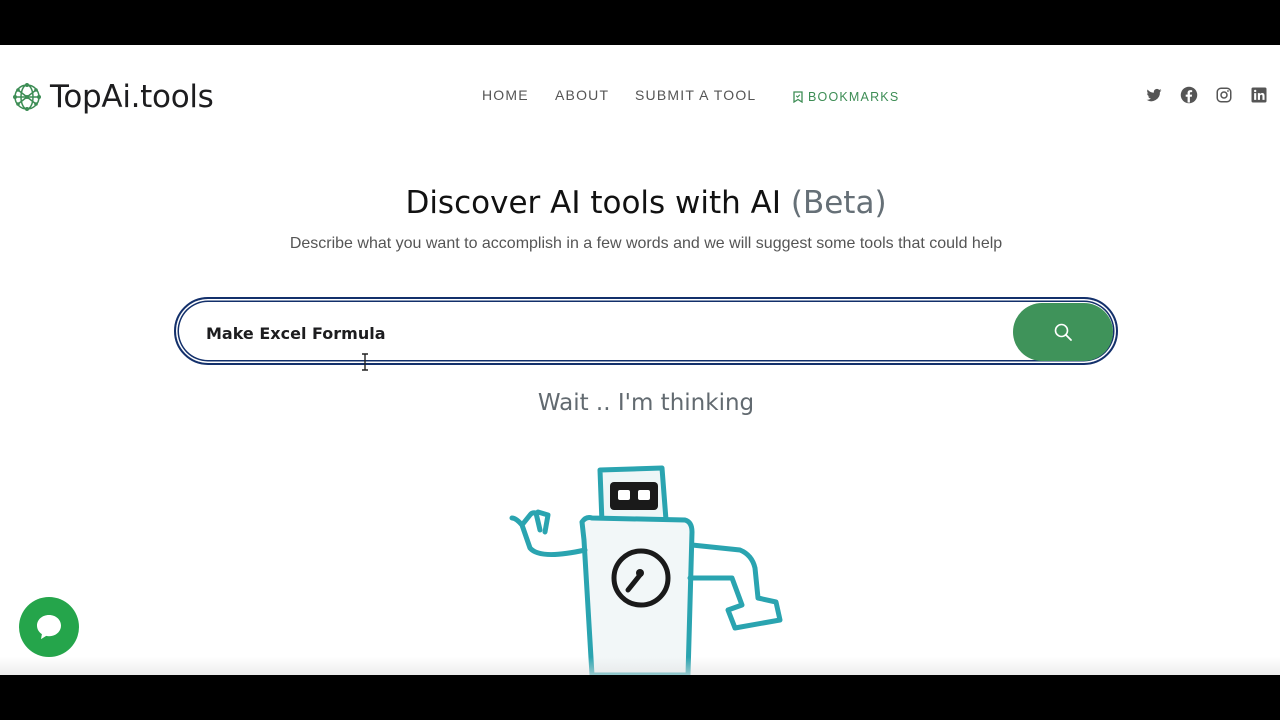 The height and width of the screenshot is (720, 1280). I want to click on main-nav: HOME ABOUT SUBMIT A TOOL BOOKMARKS, so click(640, 97).